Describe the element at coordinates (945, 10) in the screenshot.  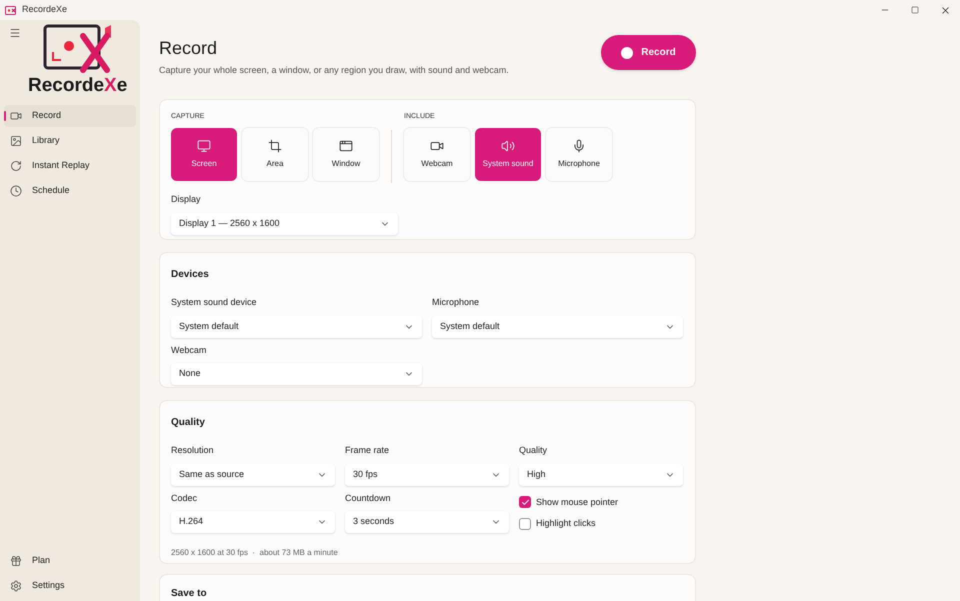
I see `close-icon` at that location.